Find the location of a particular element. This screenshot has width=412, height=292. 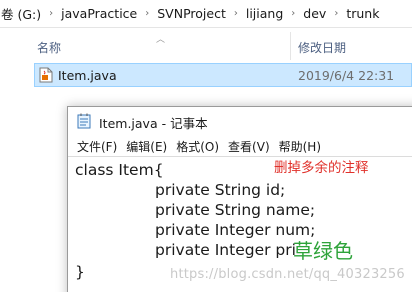

java-file-icon is located at coordinates (46, 75).